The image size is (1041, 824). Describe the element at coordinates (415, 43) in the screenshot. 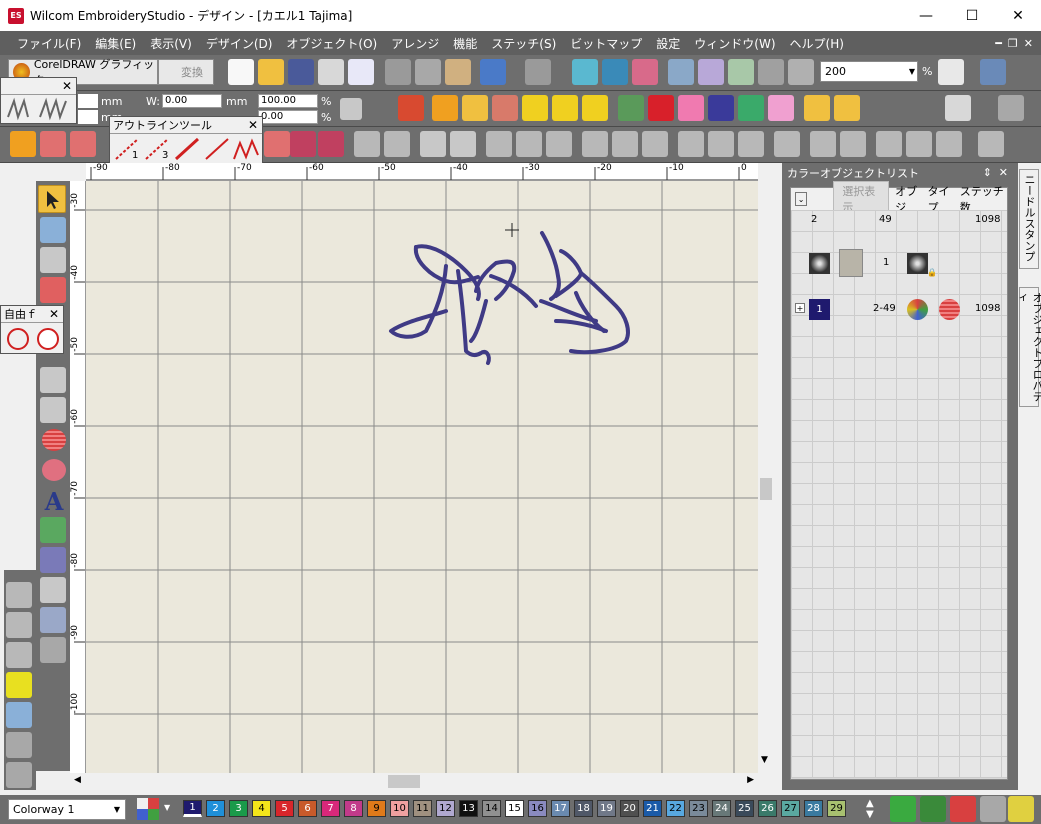

I see `menu-arrange: アレンジ` at that location.